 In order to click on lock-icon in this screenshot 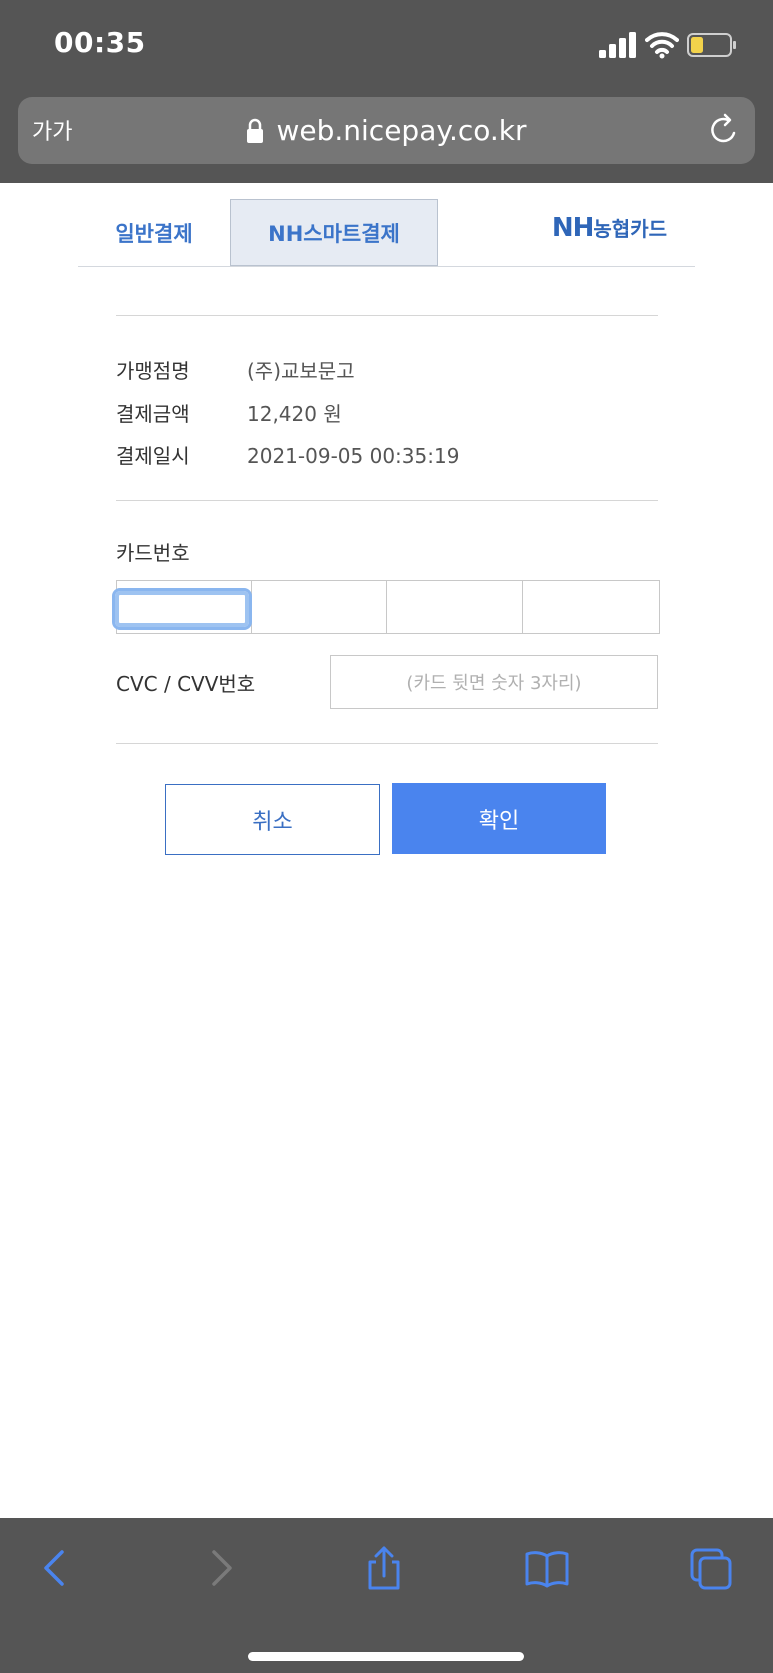, I will do `click(255, 130)`.